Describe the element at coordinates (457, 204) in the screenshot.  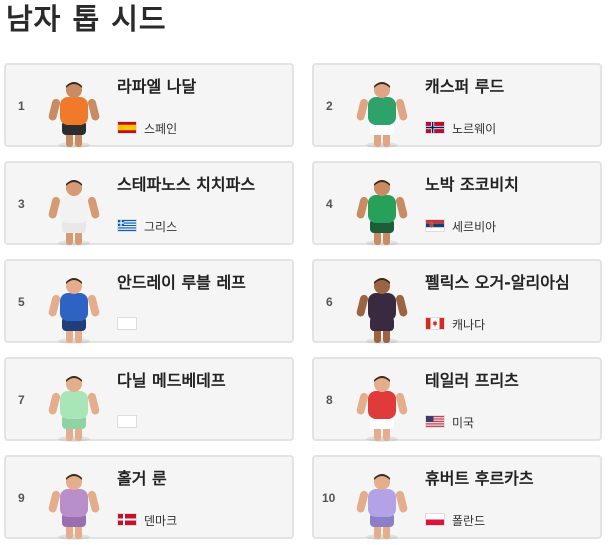
I see `player-card: 4 노박 조코비치세르비아` at that location.